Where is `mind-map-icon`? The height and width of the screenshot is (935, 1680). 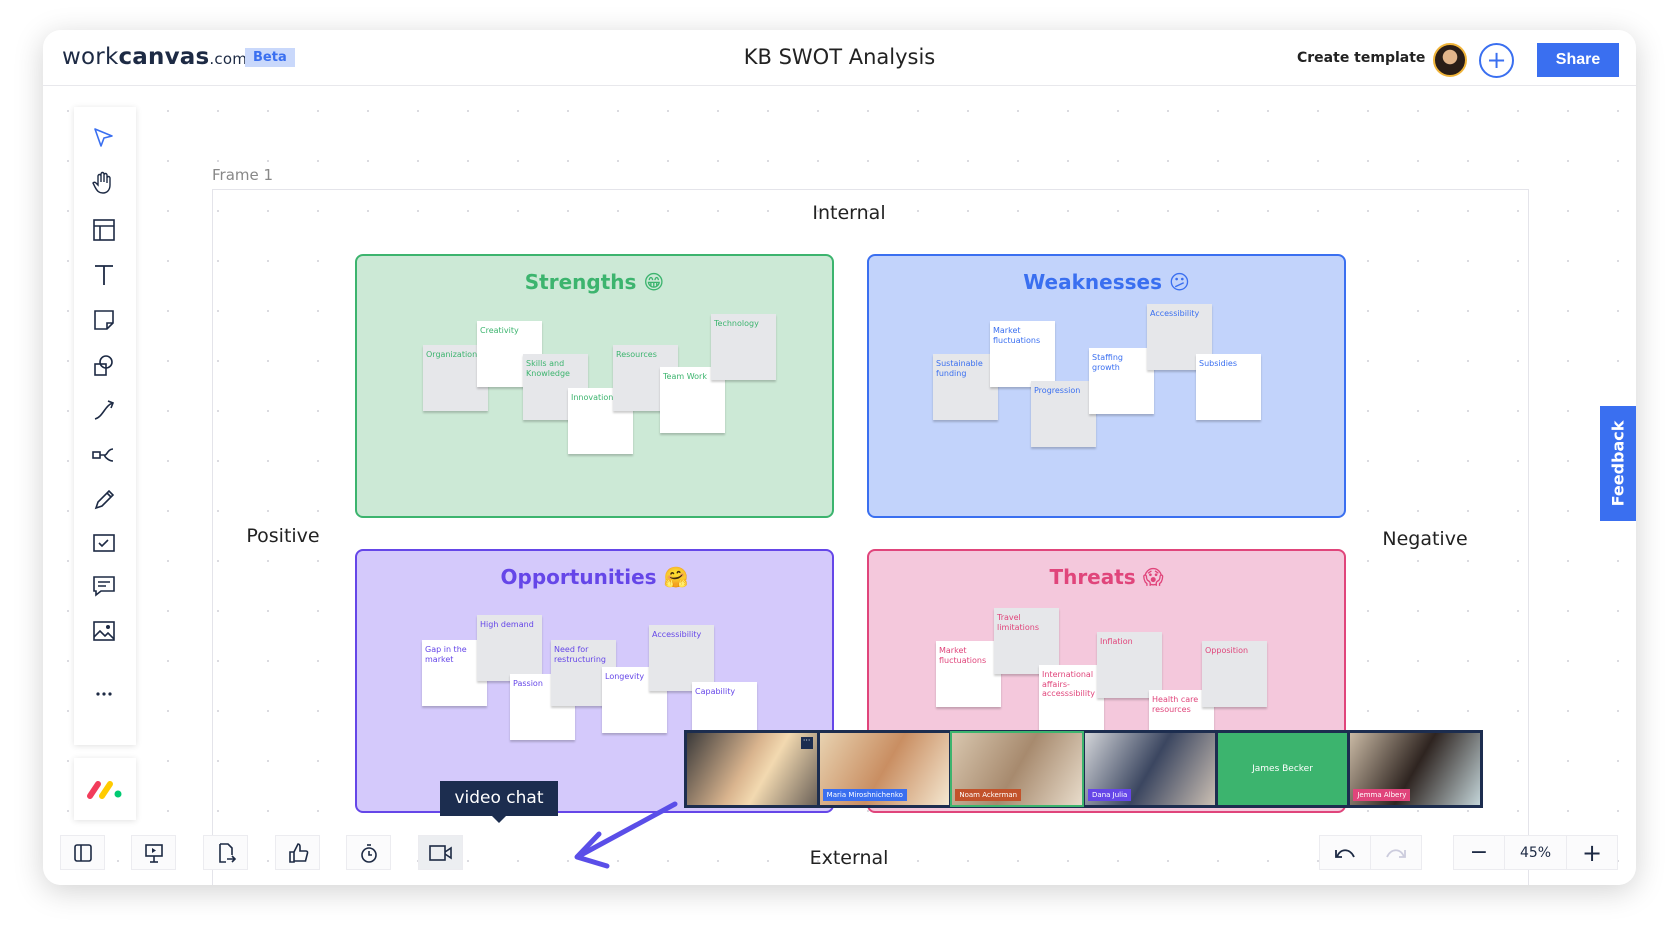 mind-map-icon is located at coordinates (103, 455).